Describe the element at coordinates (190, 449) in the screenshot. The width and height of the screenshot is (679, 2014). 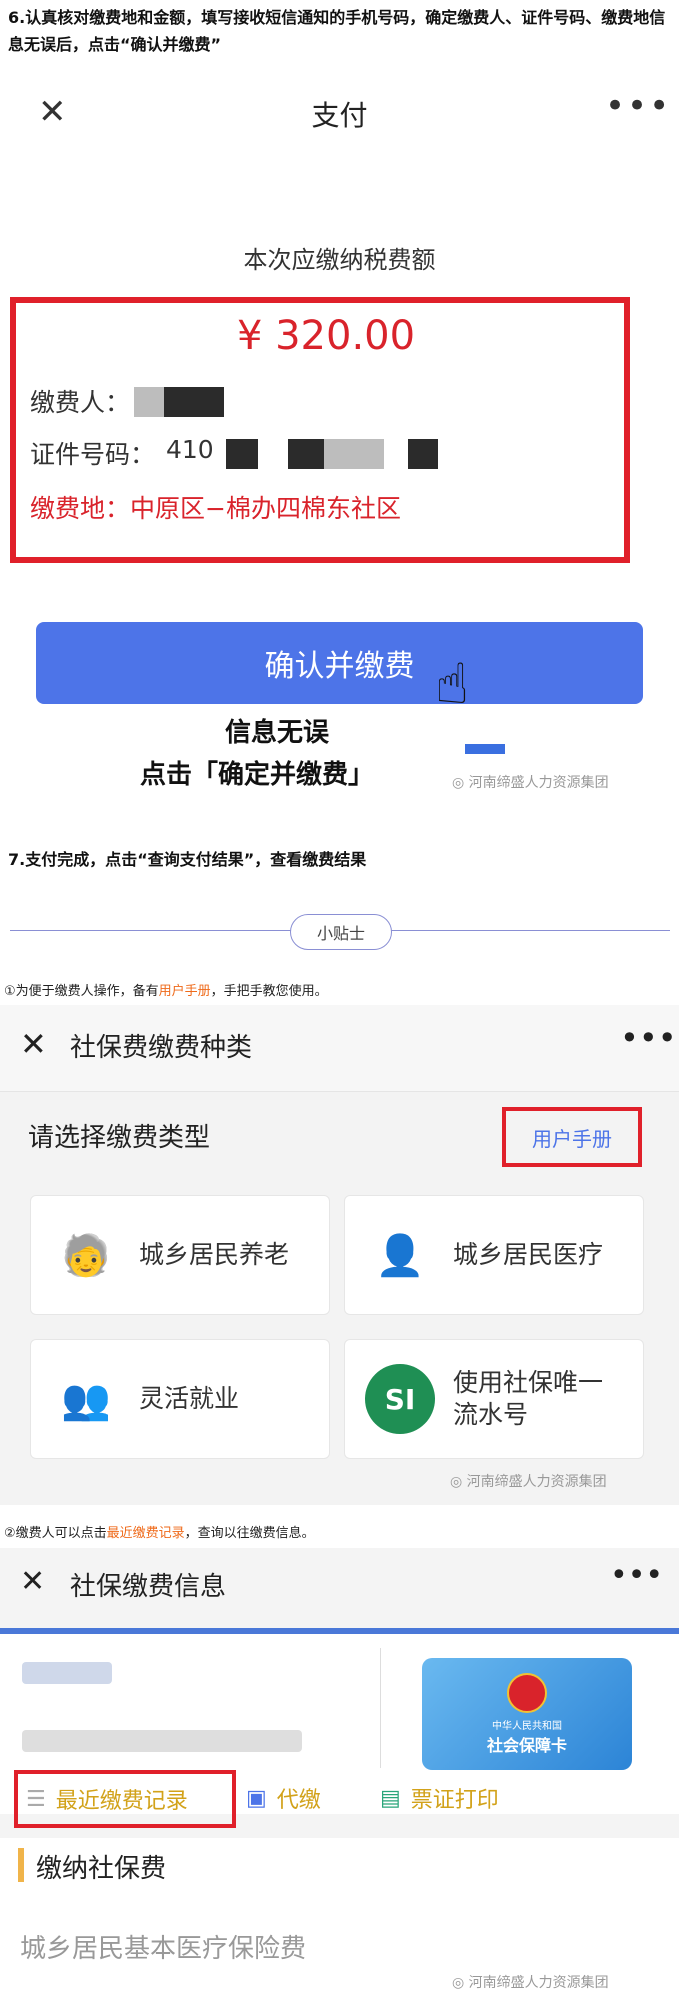
I see `id-prefix: 410` at that location.